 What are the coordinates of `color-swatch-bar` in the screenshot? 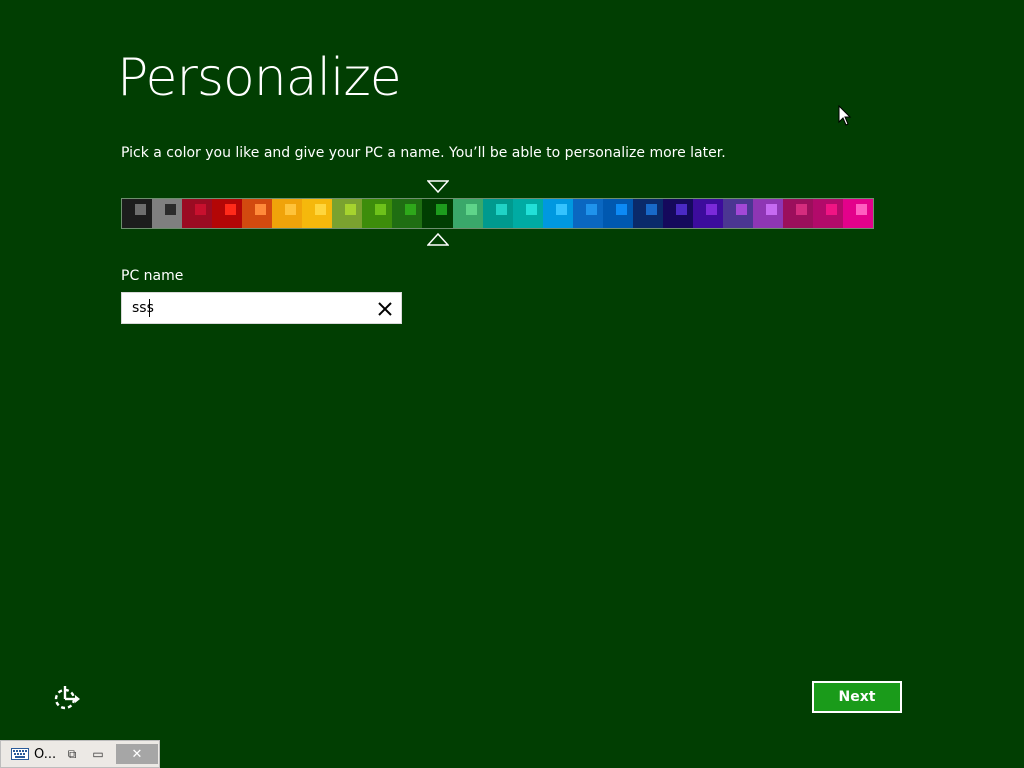 It's located at (497, 213).